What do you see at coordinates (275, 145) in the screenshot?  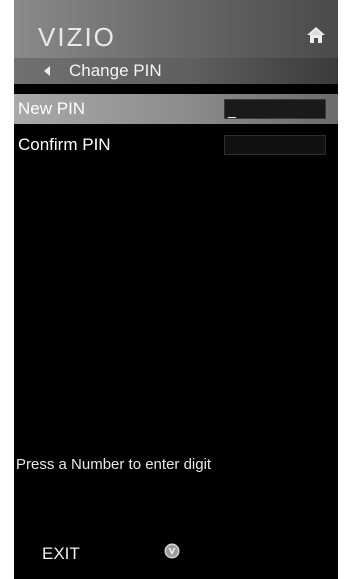 I see `confirm-pin-field` at bounding box center [275, 145].